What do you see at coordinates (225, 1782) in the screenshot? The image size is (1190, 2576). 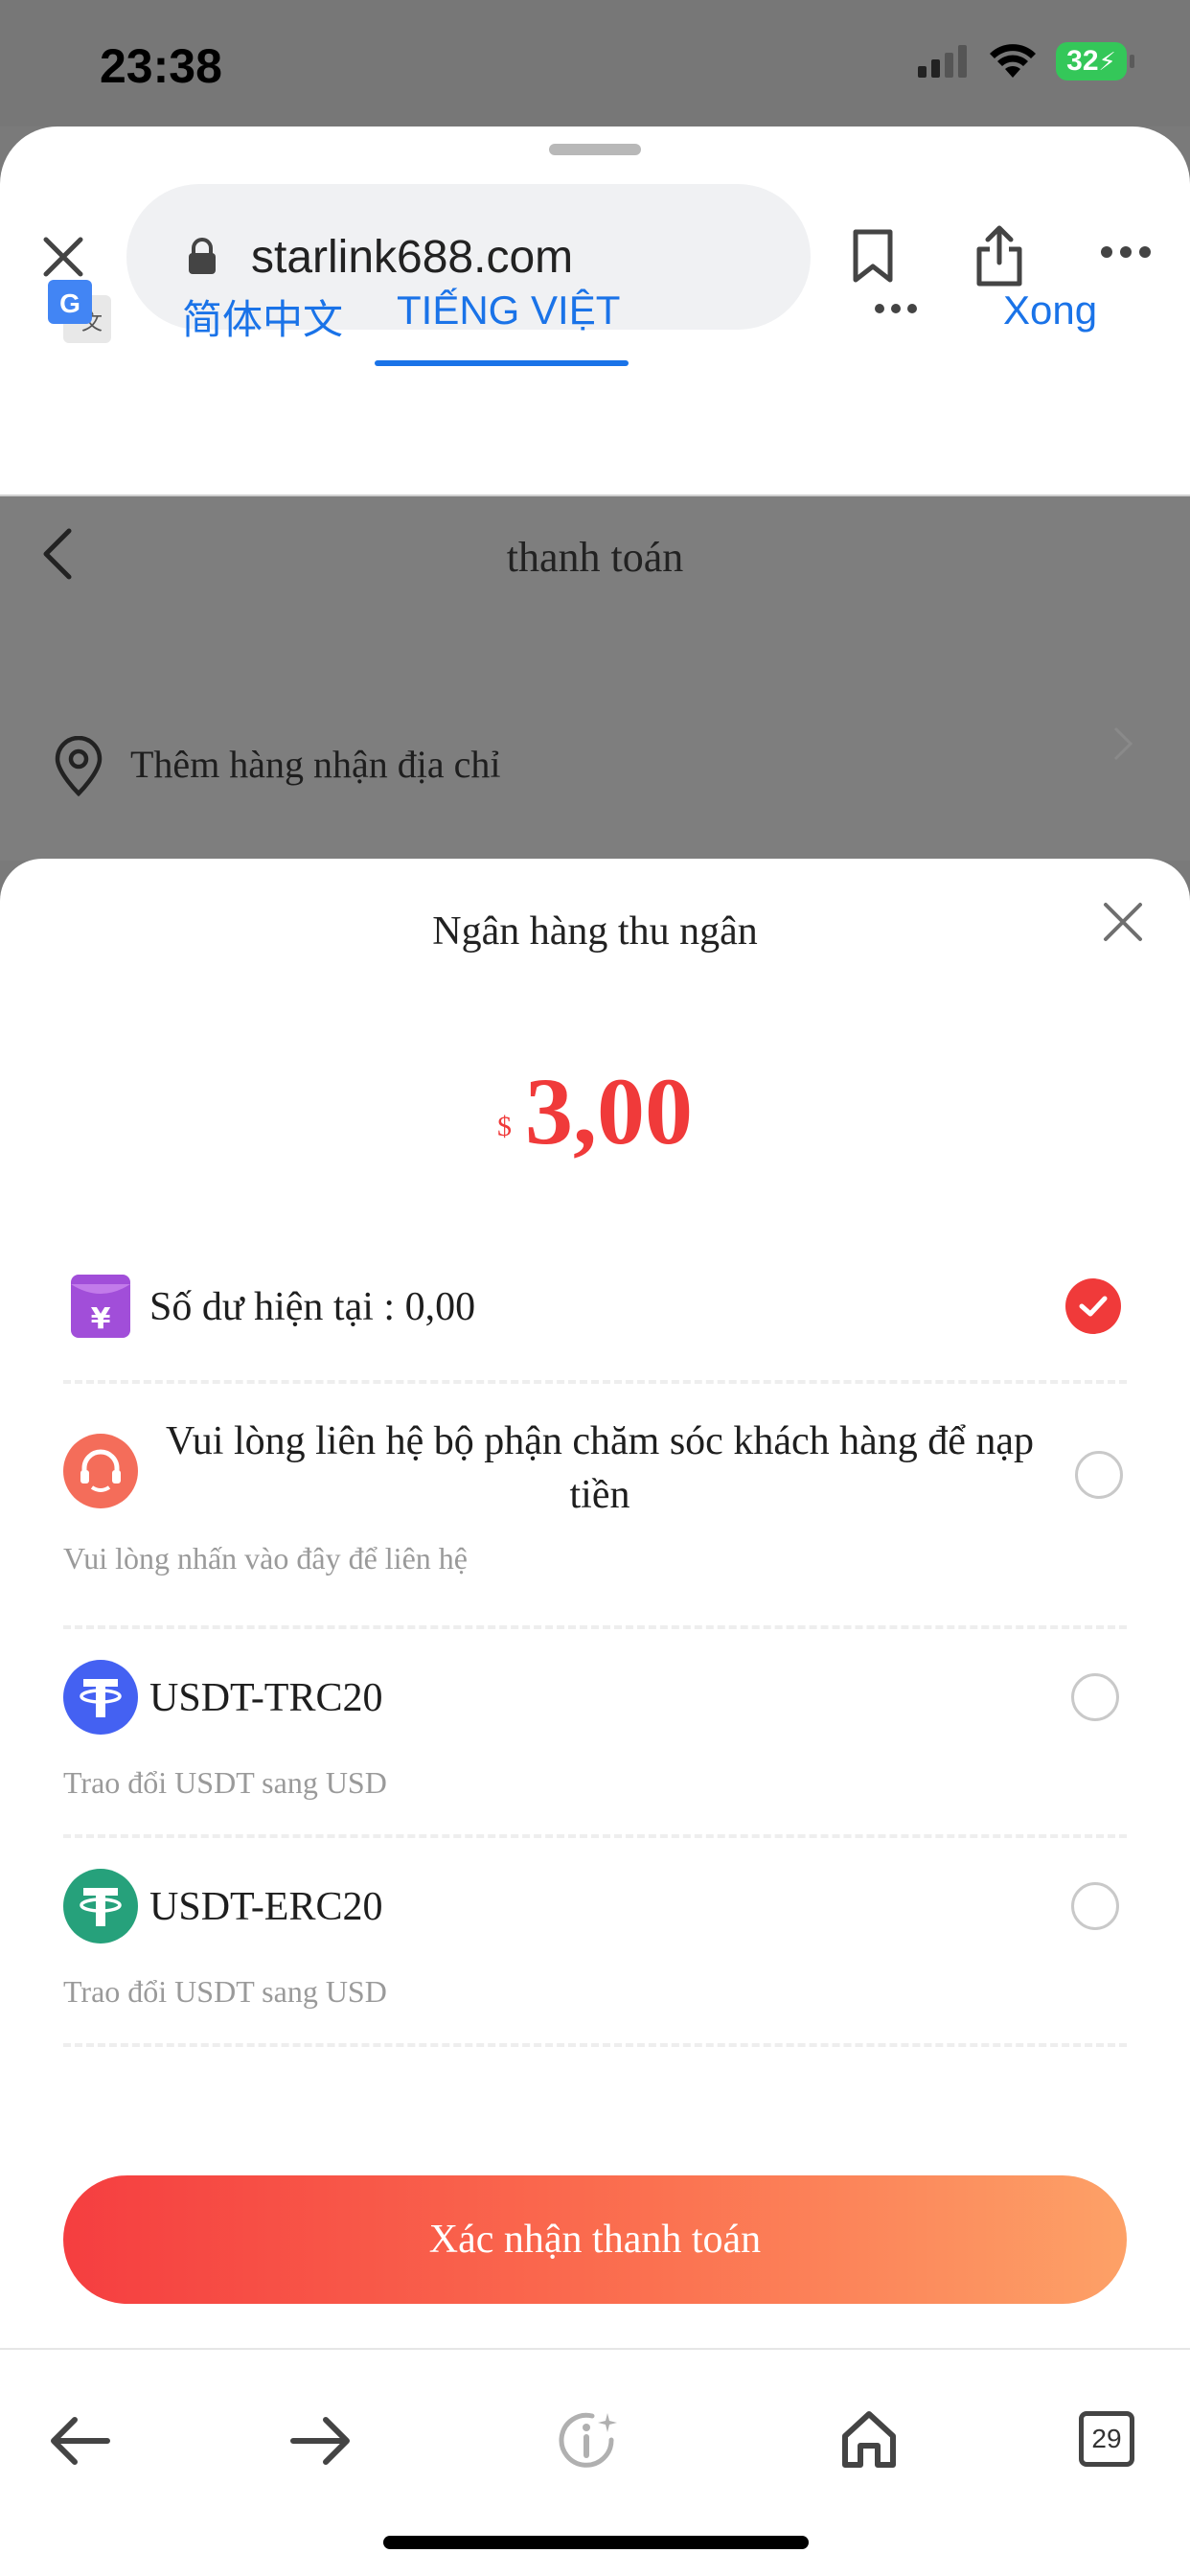 I see `trc20-description: Trao đổi USDT sang USD` at bounding box center [225, 1782].